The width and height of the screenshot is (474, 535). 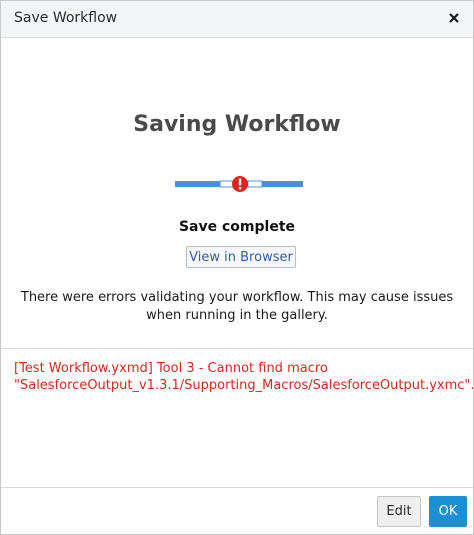 I want to click on progress-bar-mid-right, so click(x=255, y=184).